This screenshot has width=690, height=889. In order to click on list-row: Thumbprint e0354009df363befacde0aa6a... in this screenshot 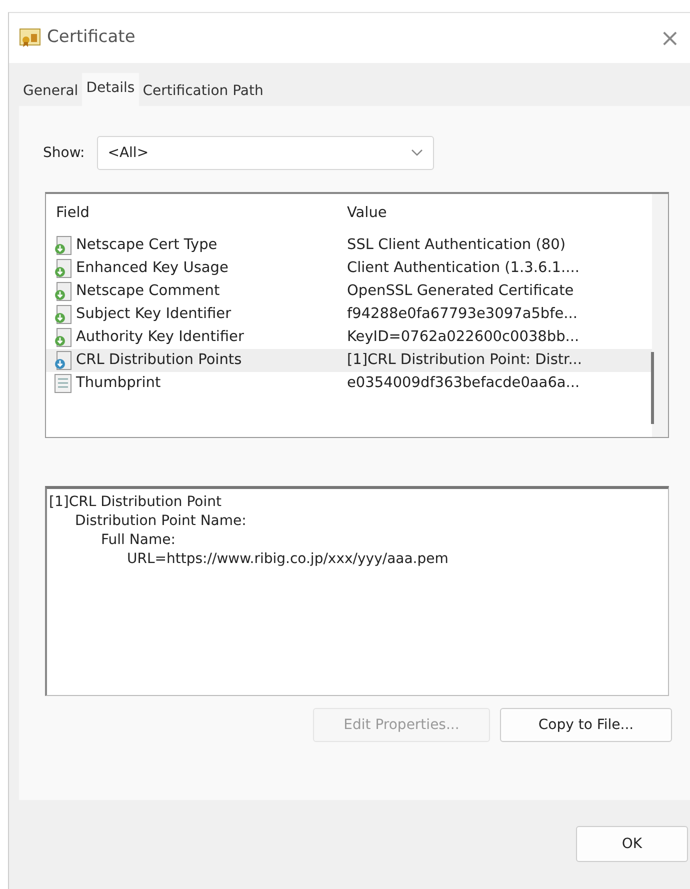, I will do `click(349, 383)`.